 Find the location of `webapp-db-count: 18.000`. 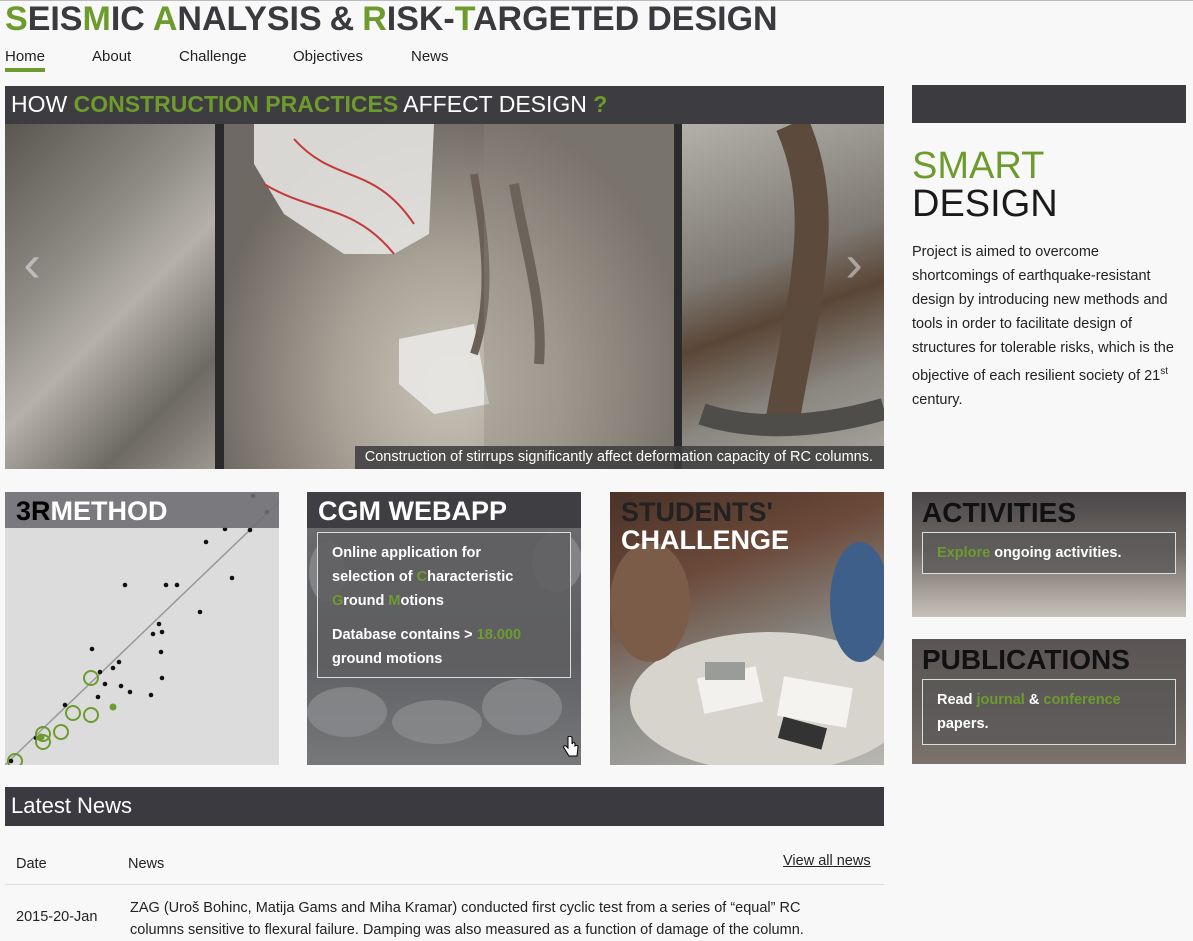

webapp-db-count: 18.000 is located at coordinates (499, 635).